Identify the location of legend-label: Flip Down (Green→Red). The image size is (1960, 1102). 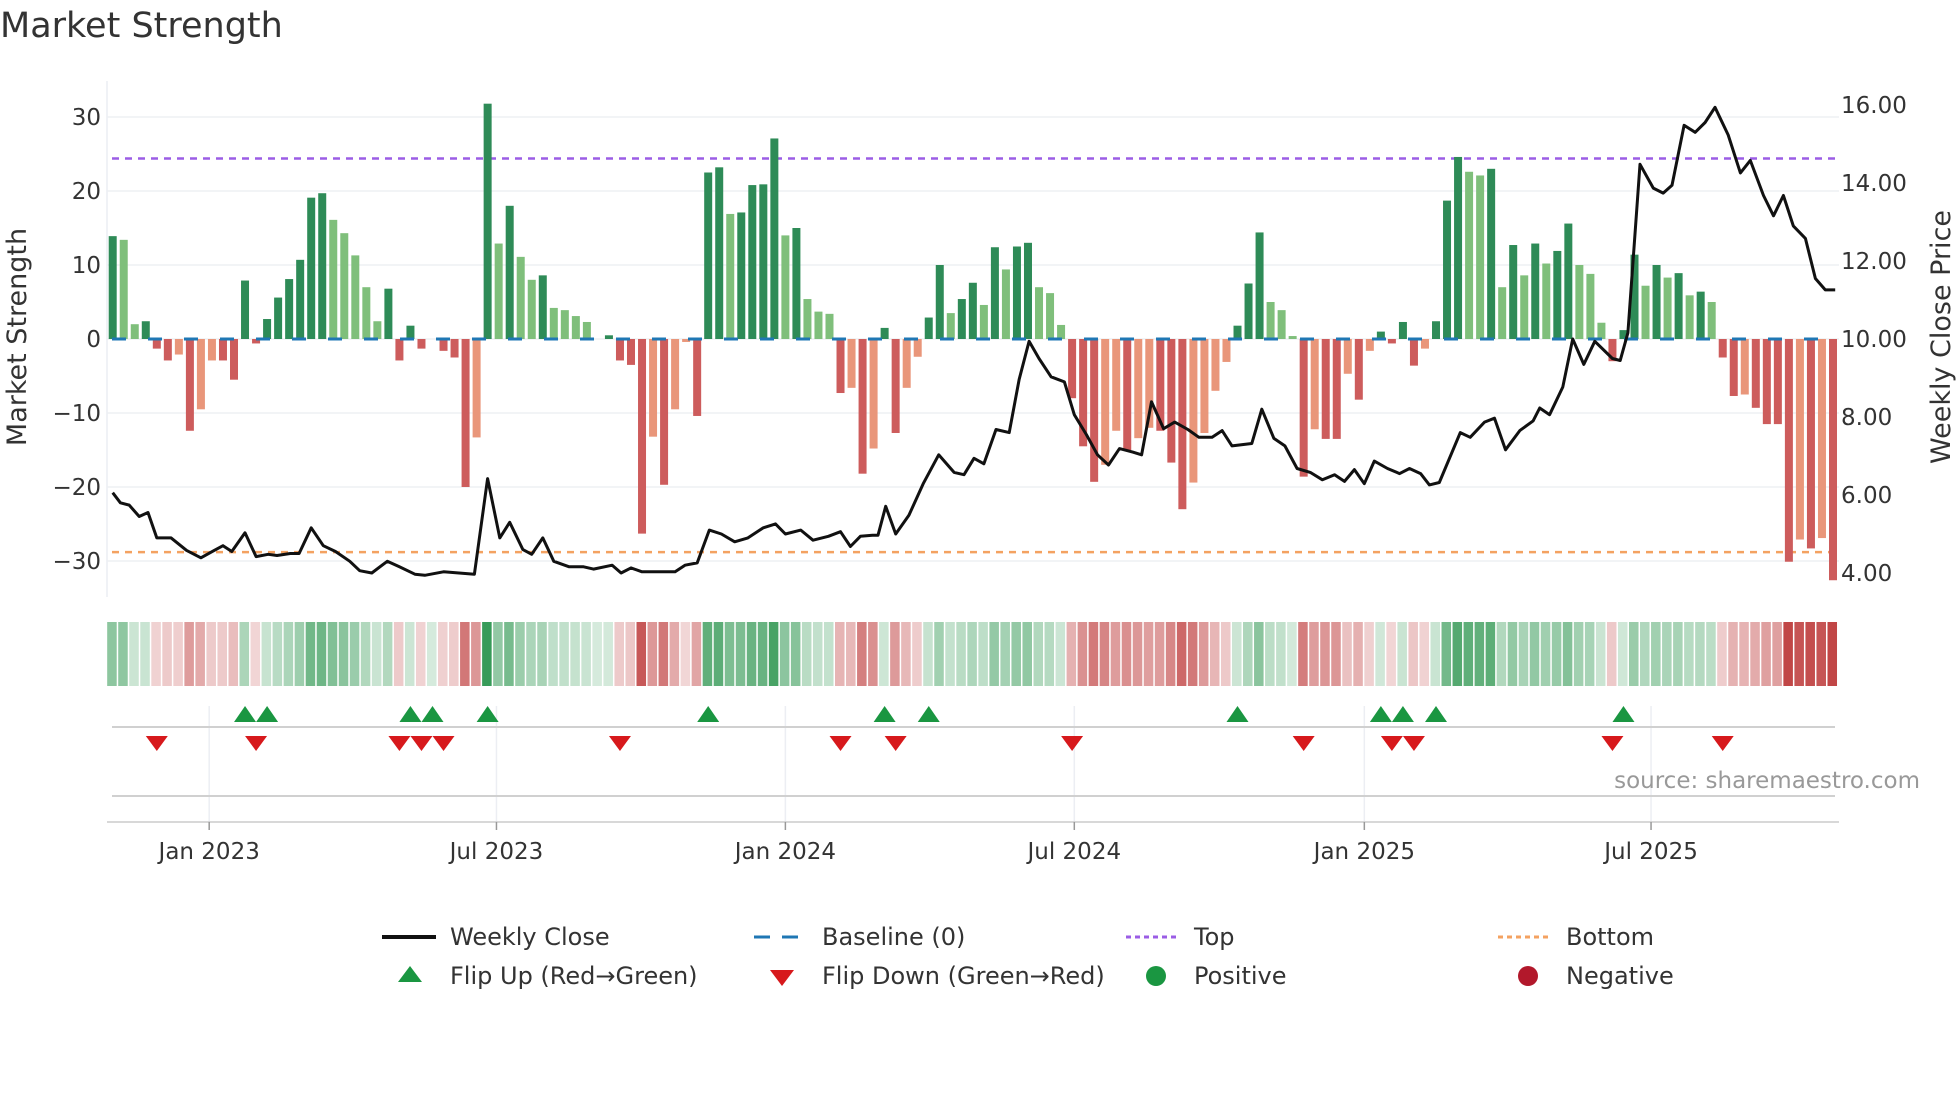
(963, 976).